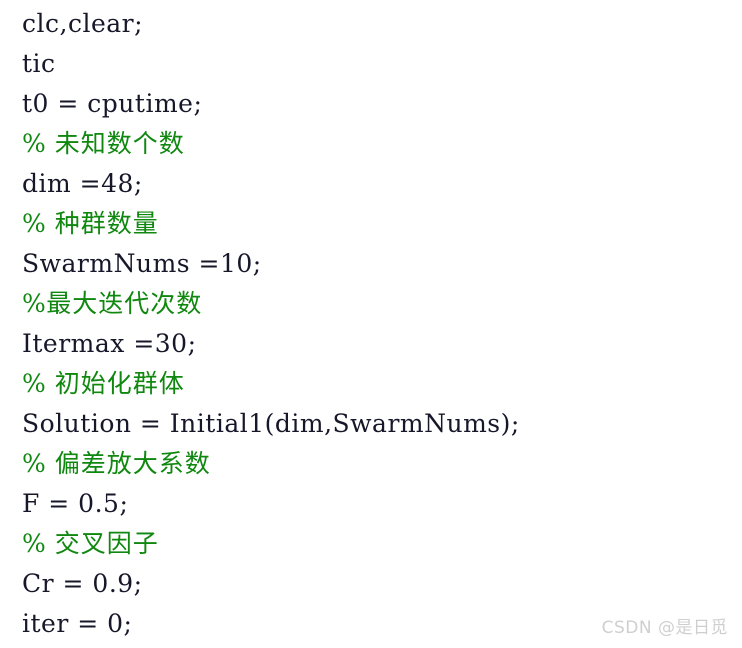  Describe the element at coordinates (83, 23) in the screenshot. I see `code-line: clc,clear;` at that location.